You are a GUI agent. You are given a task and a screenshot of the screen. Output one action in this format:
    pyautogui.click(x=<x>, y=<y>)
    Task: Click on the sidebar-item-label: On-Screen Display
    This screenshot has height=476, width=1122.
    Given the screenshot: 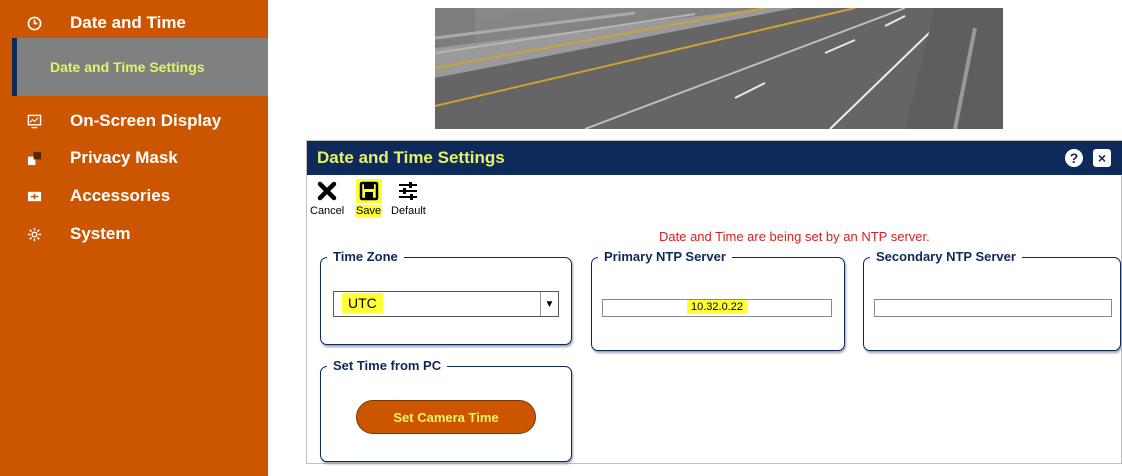 What is the action you would take?
    pyautogui.click(x=146, y=120)
    